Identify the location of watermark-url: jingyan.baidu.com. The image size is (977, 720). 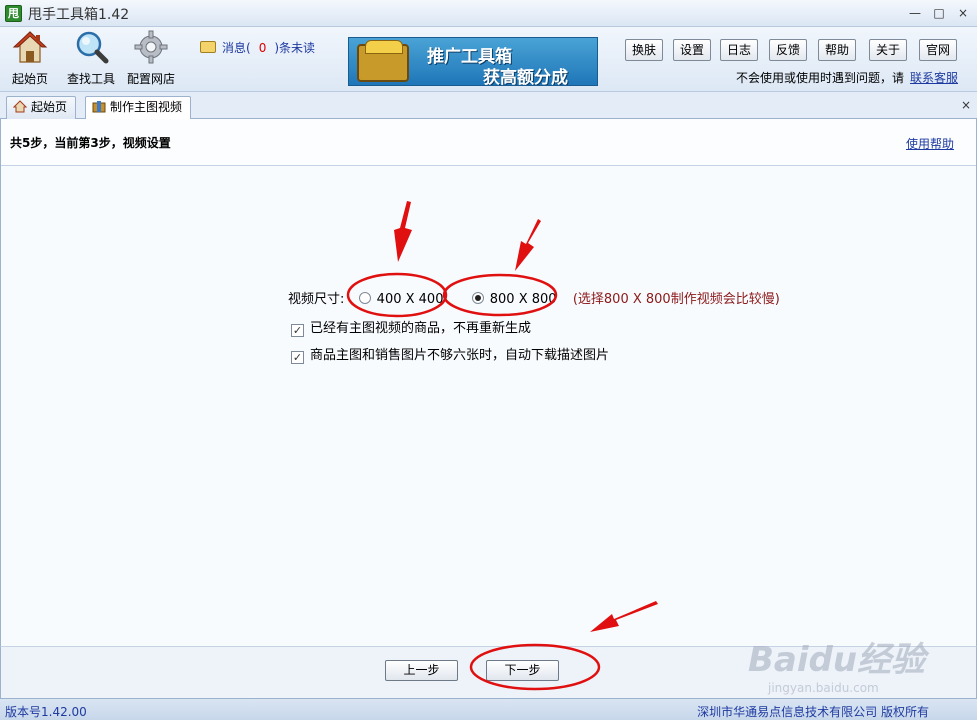
(823, 688).